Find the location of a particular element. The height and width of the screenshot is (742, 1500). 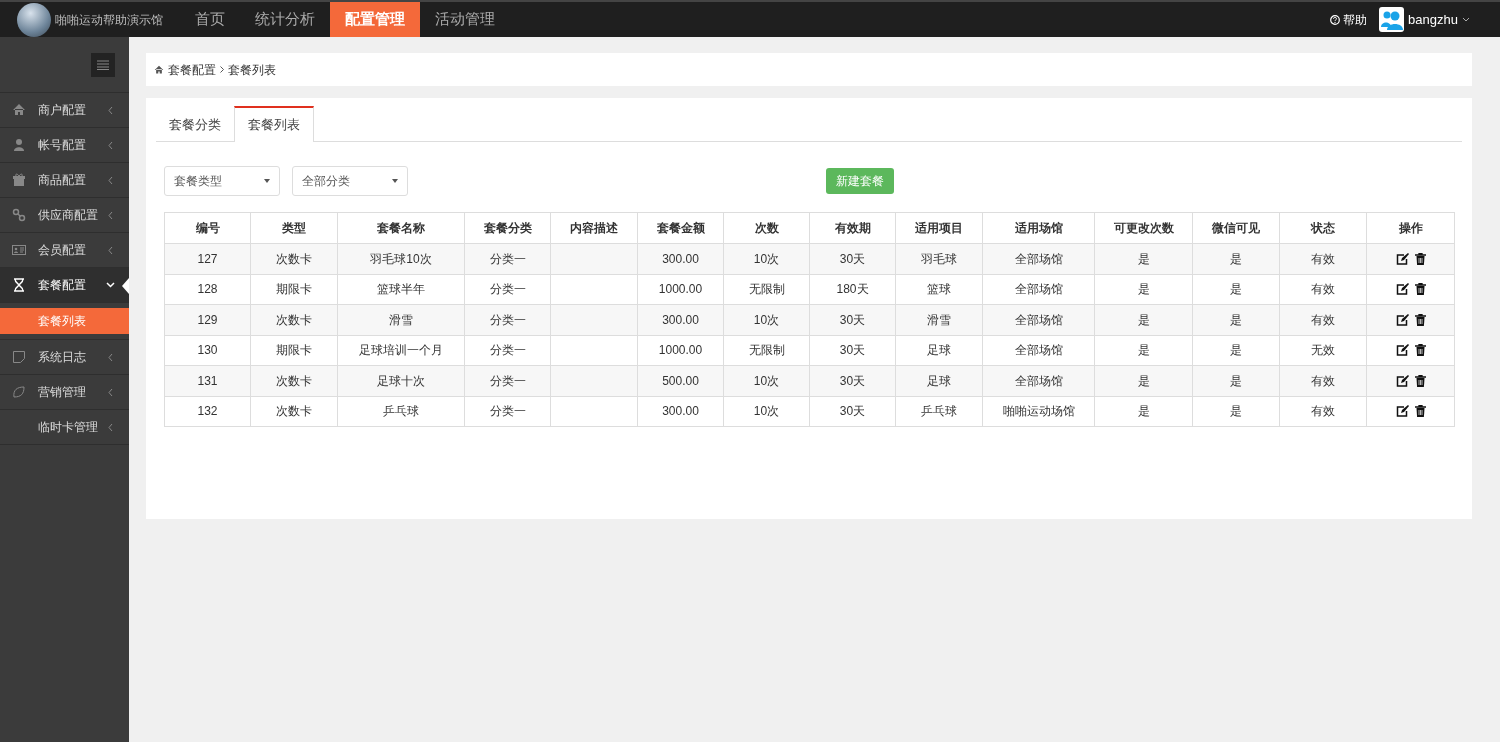

site-name: 啪啪运动帮助演示馆 is located at coordinates (109, 20).